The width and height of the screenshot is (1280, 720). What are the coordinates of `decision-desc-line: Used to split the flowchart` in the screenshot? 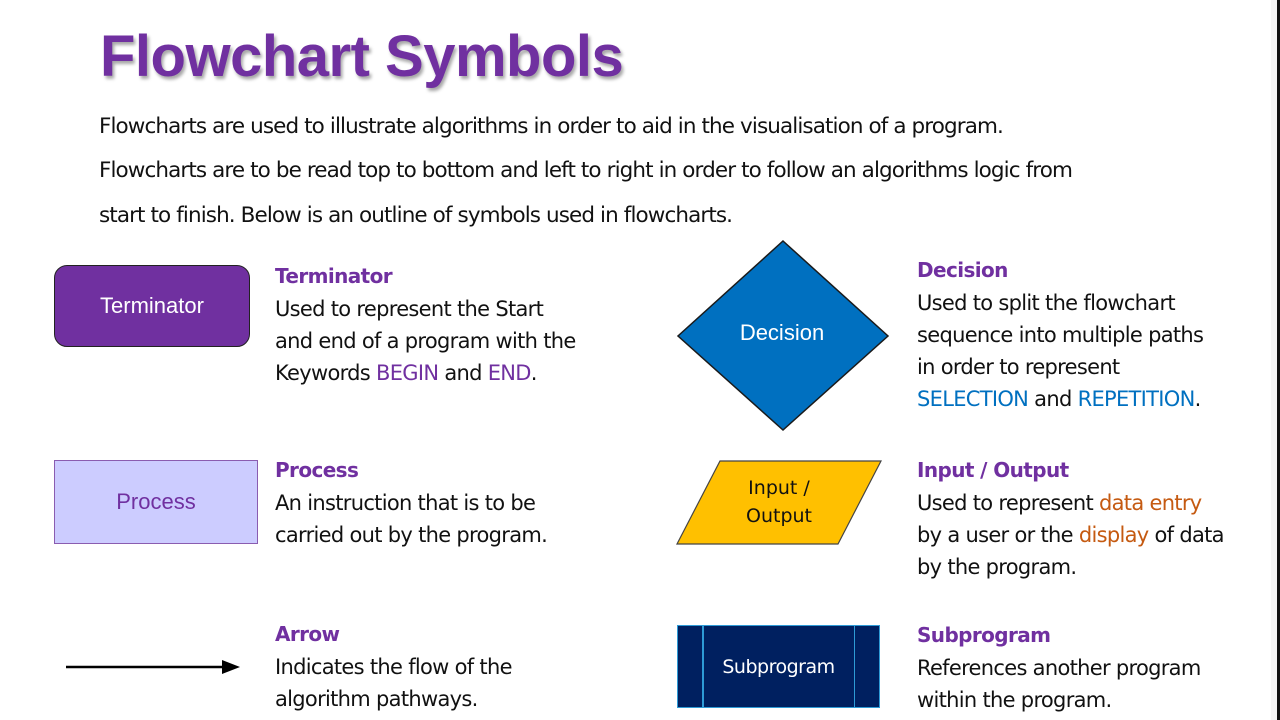 It's located at (1046, 303).